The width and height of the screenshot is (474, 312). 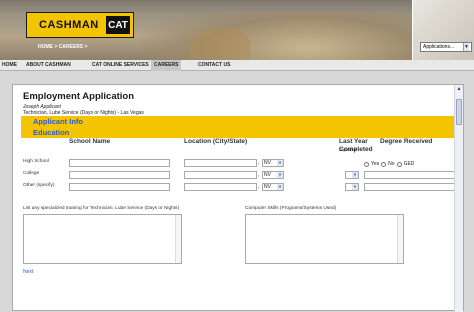 What do you see at coordinates (273, 187) in the screenshot?
I see `other-state-select: NV ▼` at bounding box center [273, 187].